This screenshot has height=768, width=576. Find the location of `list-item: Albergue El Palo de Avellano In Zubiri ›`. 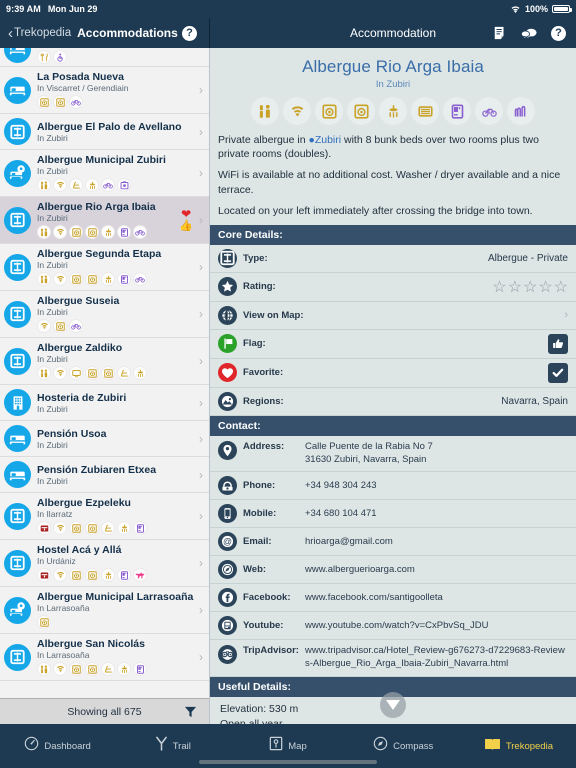

list-item: Albergue El Palo de Avellano In Zubiri › is located at coordinates (104, 132).